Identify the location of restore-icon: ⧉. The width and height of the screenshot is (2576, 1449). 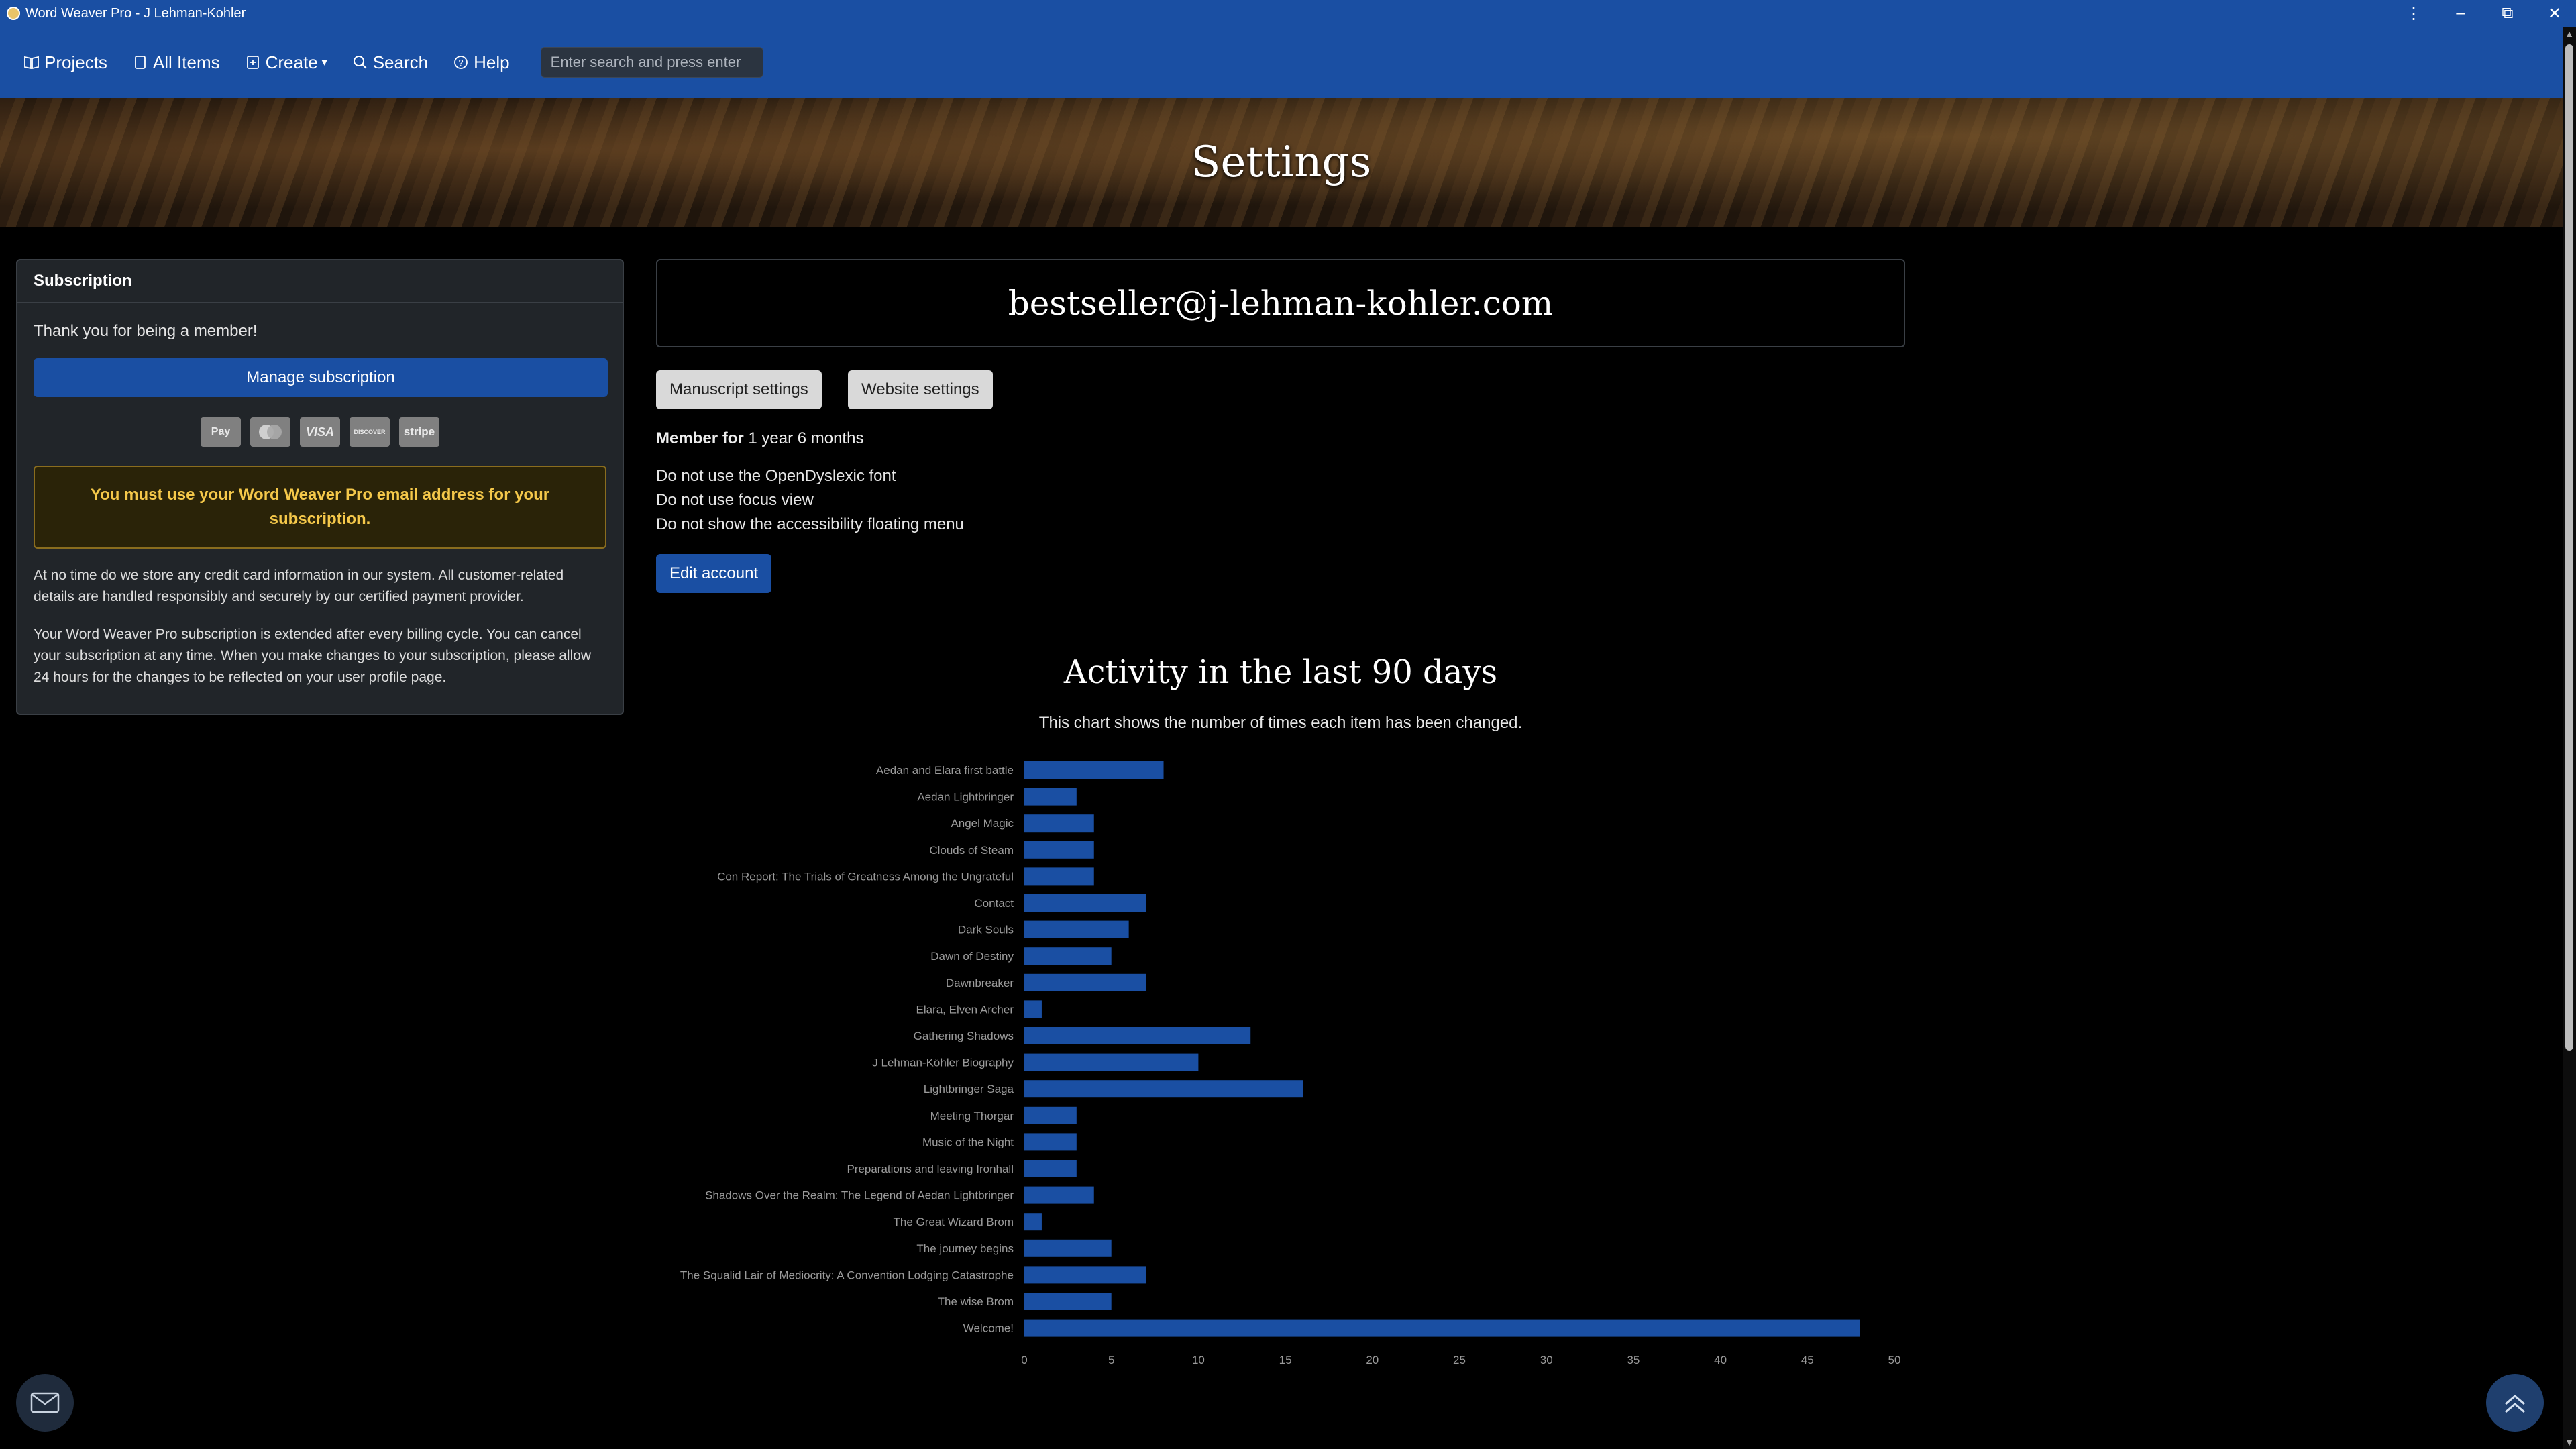
(2508, 13).